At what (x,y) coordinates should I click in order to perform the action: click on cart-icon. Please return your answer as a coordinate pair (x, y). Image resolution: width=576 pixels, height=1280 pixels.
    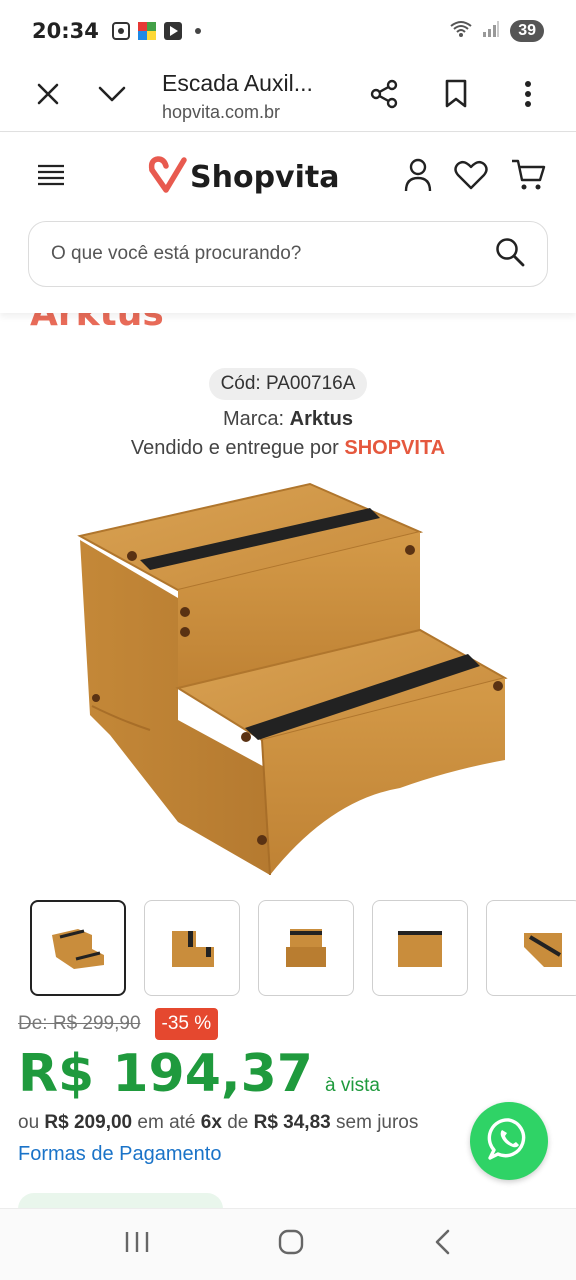
    Looking at the image, I should click on (528, 177).